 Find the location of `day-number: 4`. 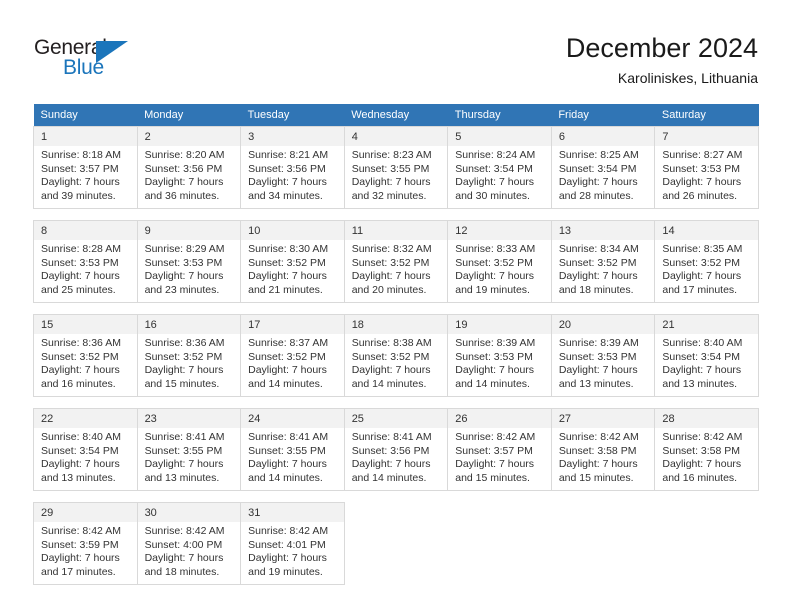

day-number: 4 is located at coordinates (396, 136).